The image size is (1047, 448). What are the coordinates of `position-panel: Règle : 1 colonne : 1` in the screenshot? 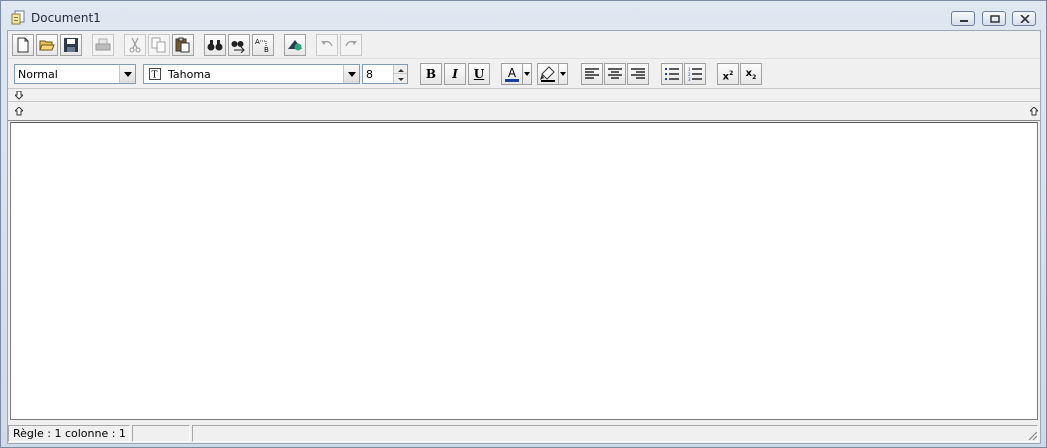 It's located at (69, 433).